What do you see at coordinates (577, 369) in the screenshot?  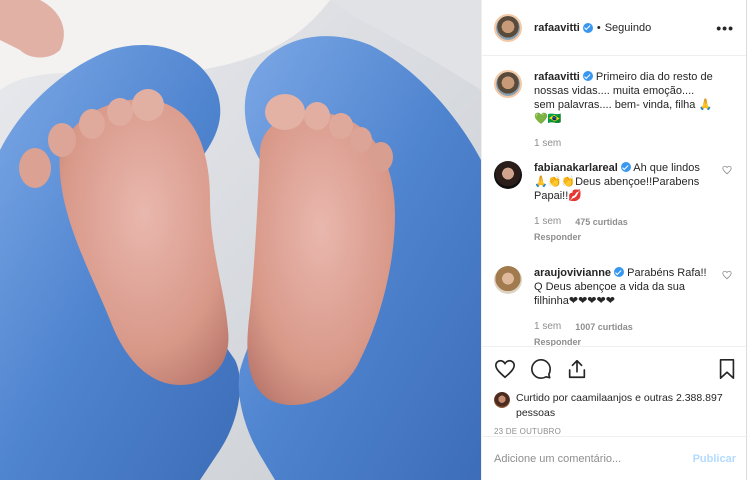 I see `share-icon` at bounding box center [577, 369].